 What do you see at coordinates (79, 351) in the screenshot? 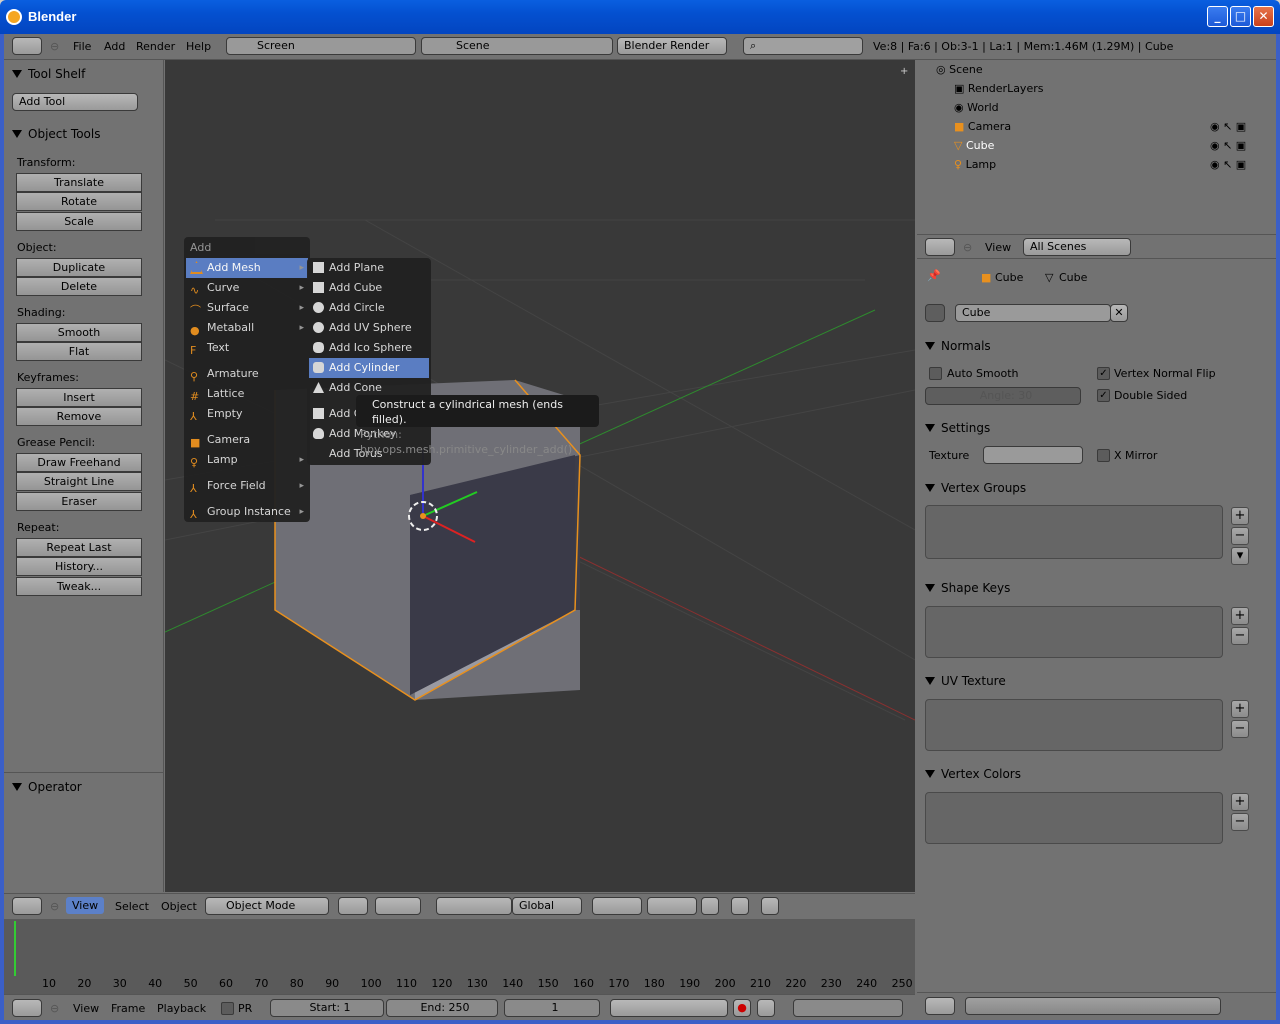
I see `flat-button: Flat` at bounding box center [79, 351].